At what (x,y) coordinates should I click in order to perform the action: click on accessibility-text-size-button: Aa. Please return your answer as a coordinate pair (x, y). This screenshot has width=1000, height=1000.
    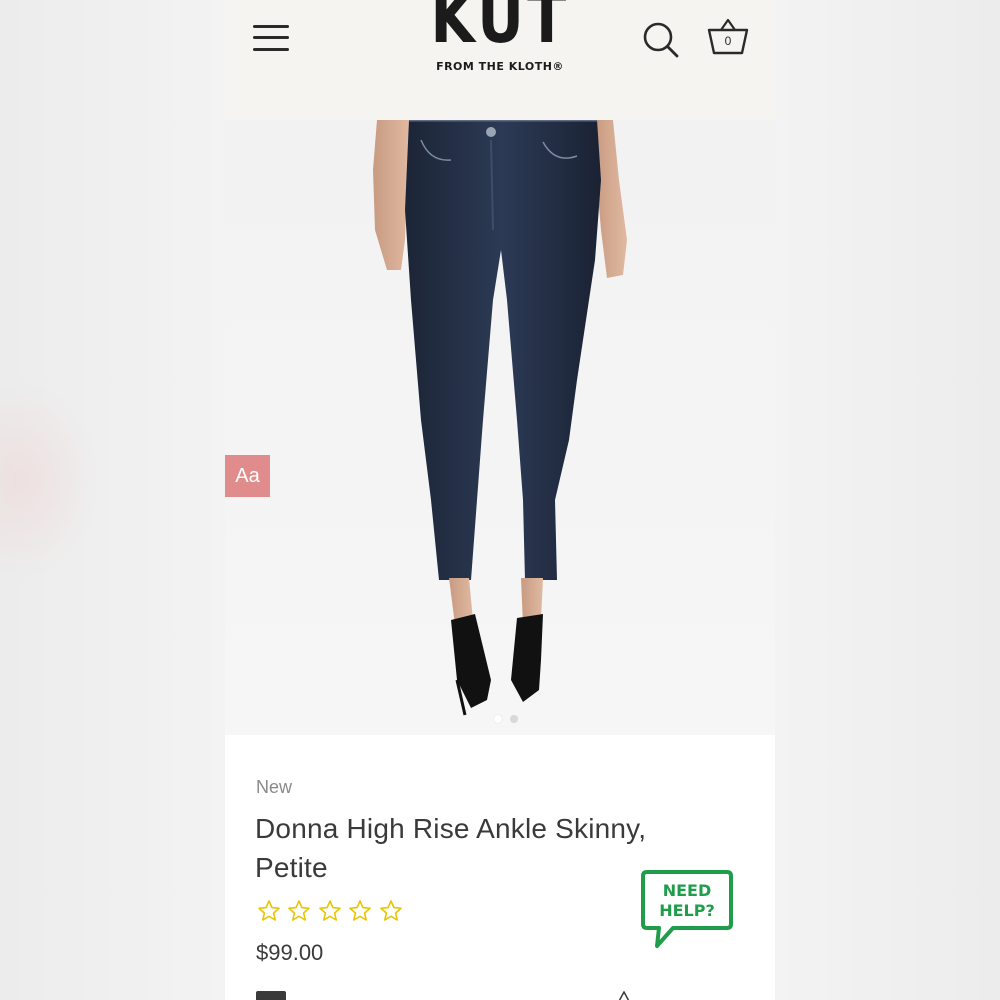
    Looking at the image, I should click on (247, 476).